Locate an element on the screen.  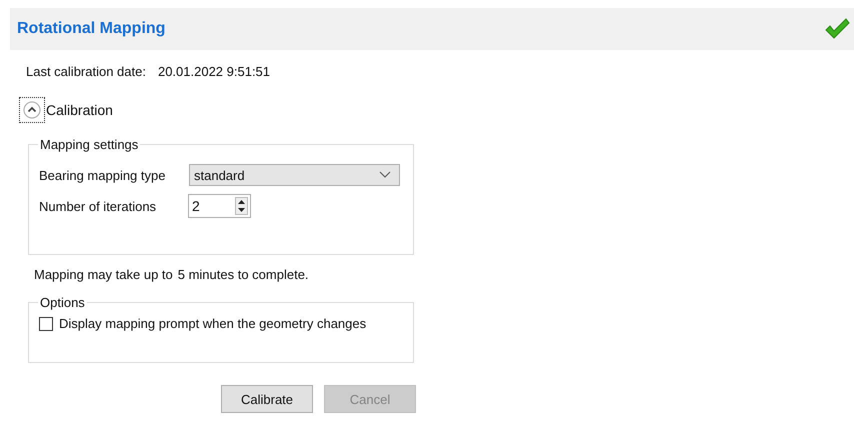
date-value: 20.01.2022 9:51:51 is located at coordinates (214, 71).